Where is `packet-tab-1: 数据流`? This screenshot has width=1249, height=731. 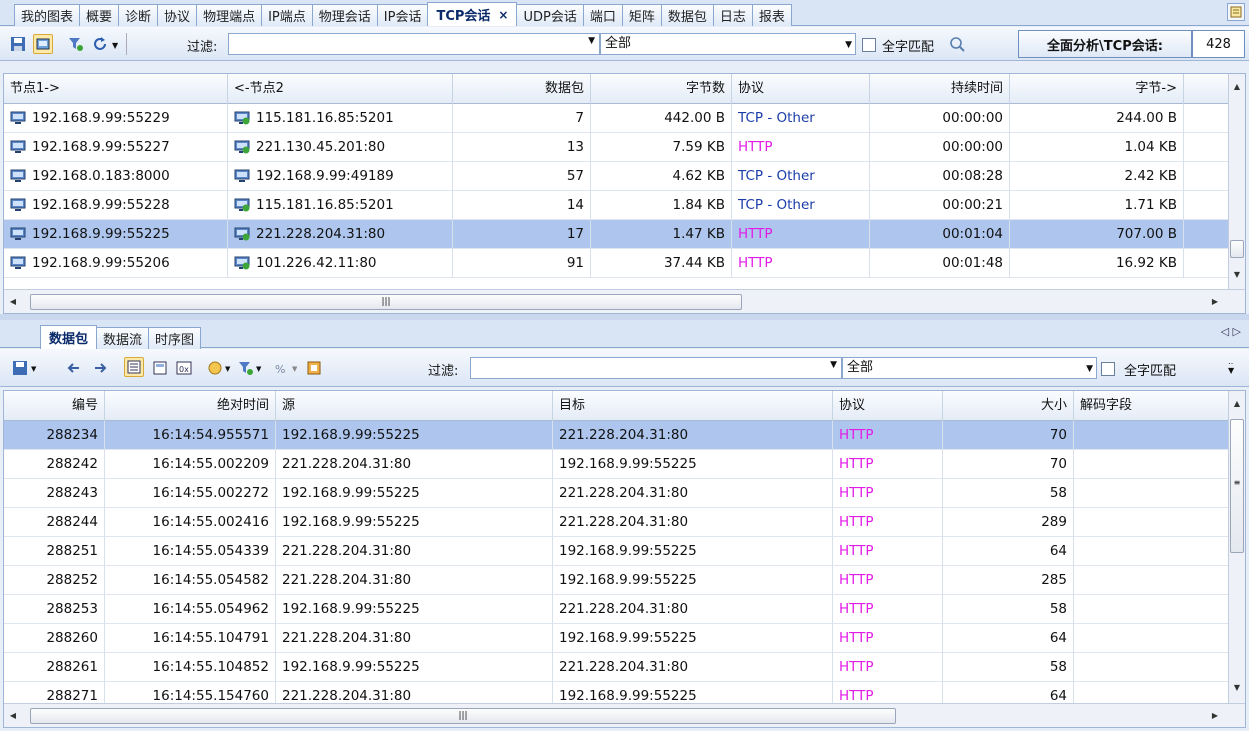 packet-tab-1: 数据流 is located at coordinates (123, 338).